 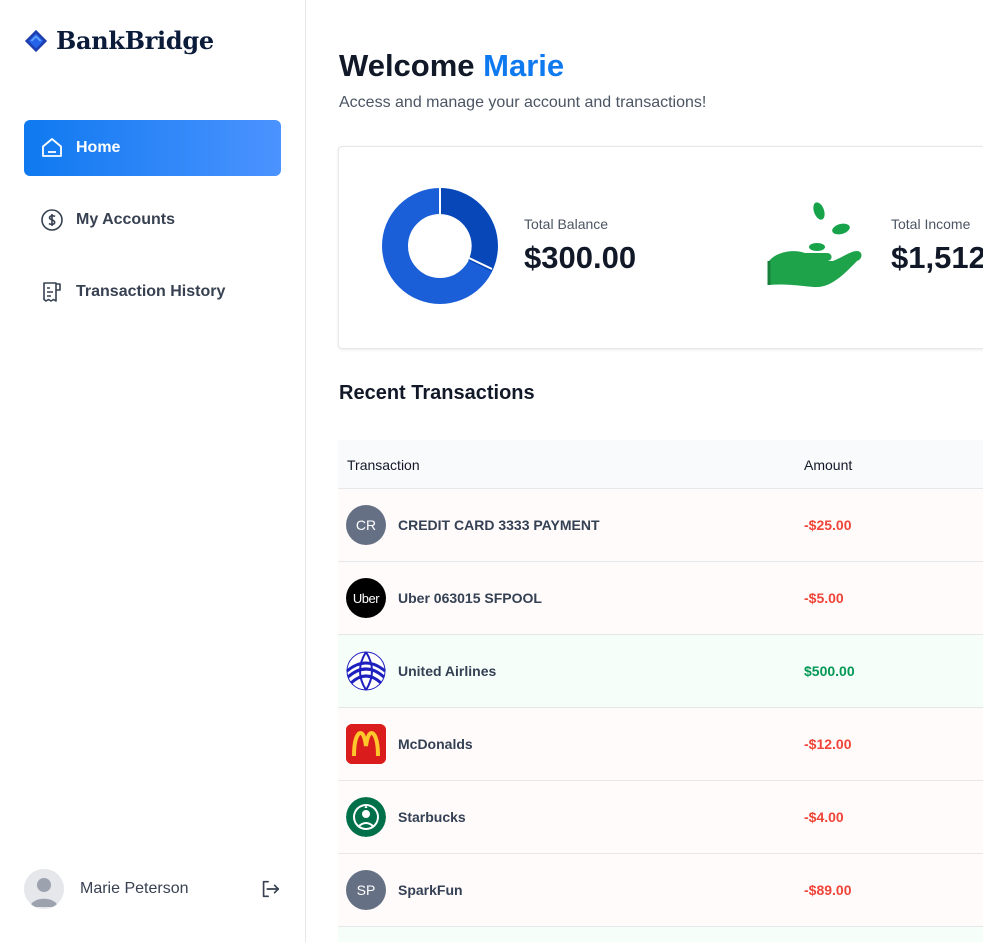 I want to click on balance-donut-chart, so click(x=440, y=246).